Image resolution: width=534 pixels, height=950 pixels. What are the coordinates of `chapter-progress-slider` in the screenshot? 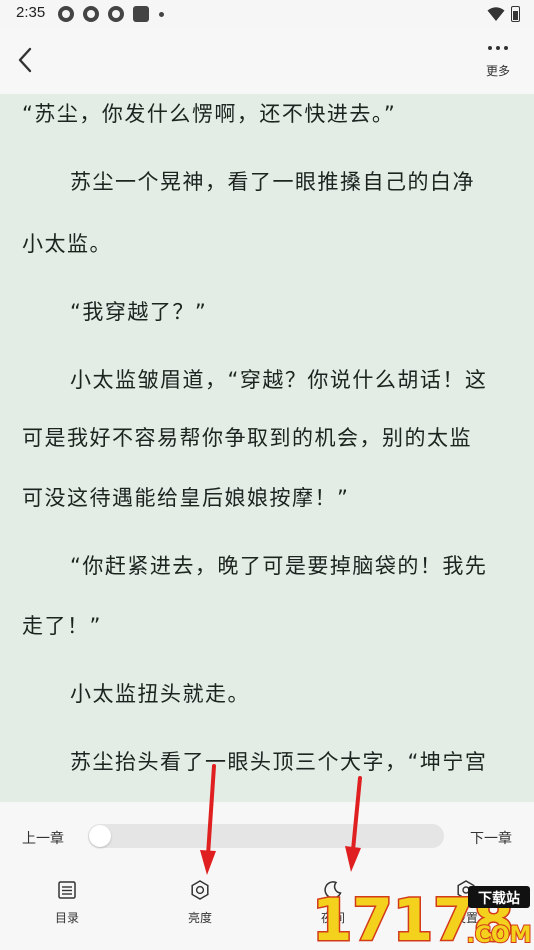 It's located at (266, 836).